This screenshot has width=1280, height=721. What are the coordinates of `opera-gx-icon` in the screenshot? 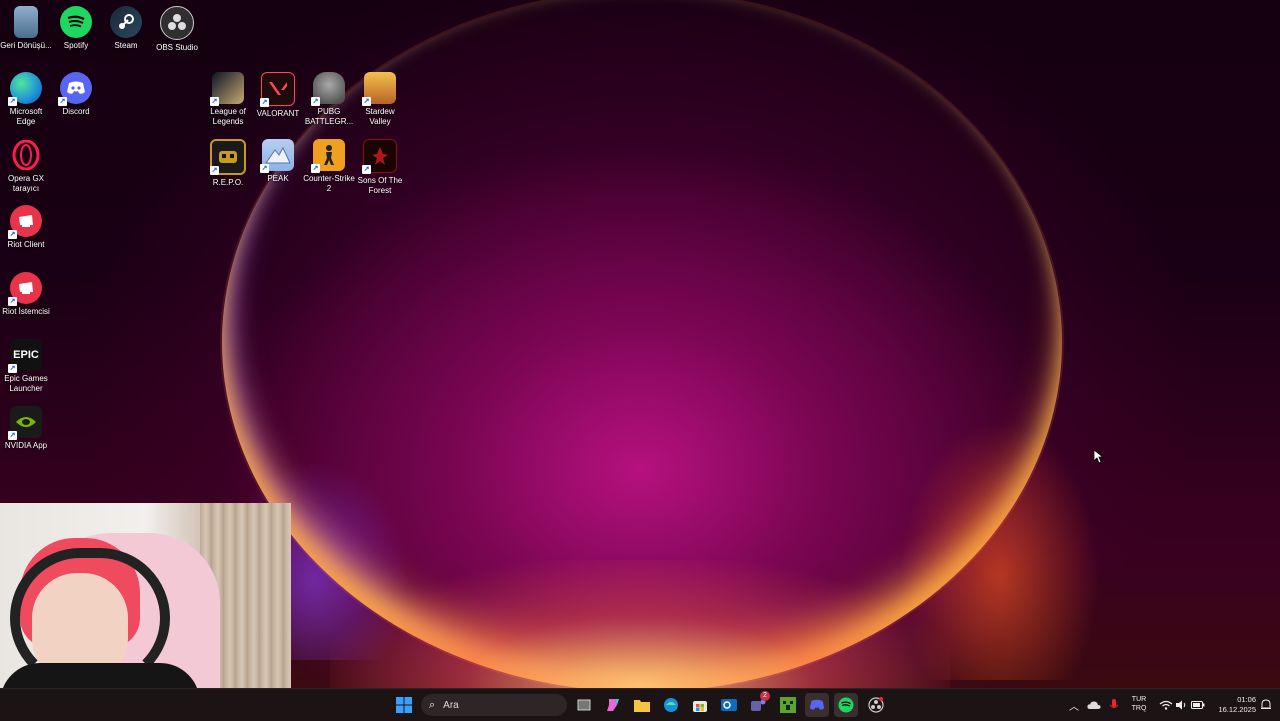 It's located at (26, 155).